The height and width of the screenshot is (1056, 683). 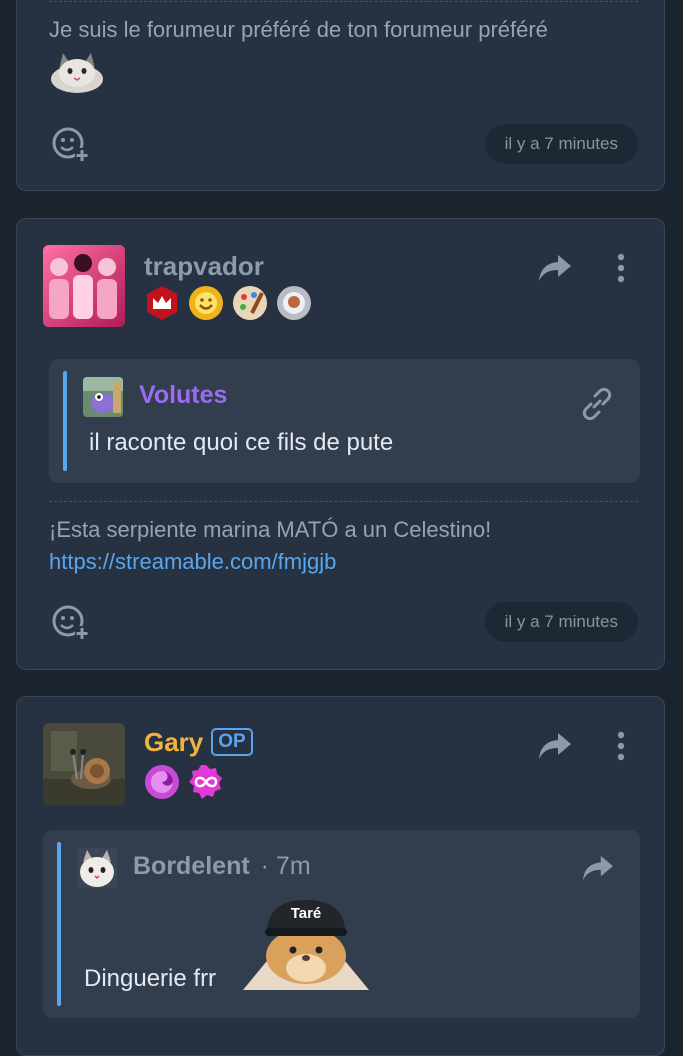 What do you see at coordinates (162, 782) in the screenshot?
I see `candy-badge-icon` at bounding box center [162, 782].